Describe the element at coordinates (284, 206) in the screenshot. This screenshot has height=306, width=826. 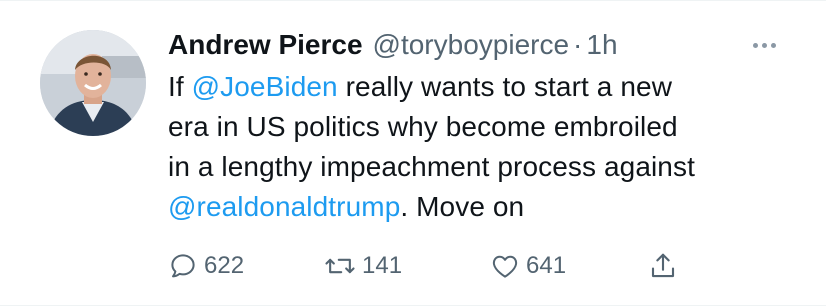
I see `mention-link-realdonaldtrump: @realdonaldtrump` at that location.